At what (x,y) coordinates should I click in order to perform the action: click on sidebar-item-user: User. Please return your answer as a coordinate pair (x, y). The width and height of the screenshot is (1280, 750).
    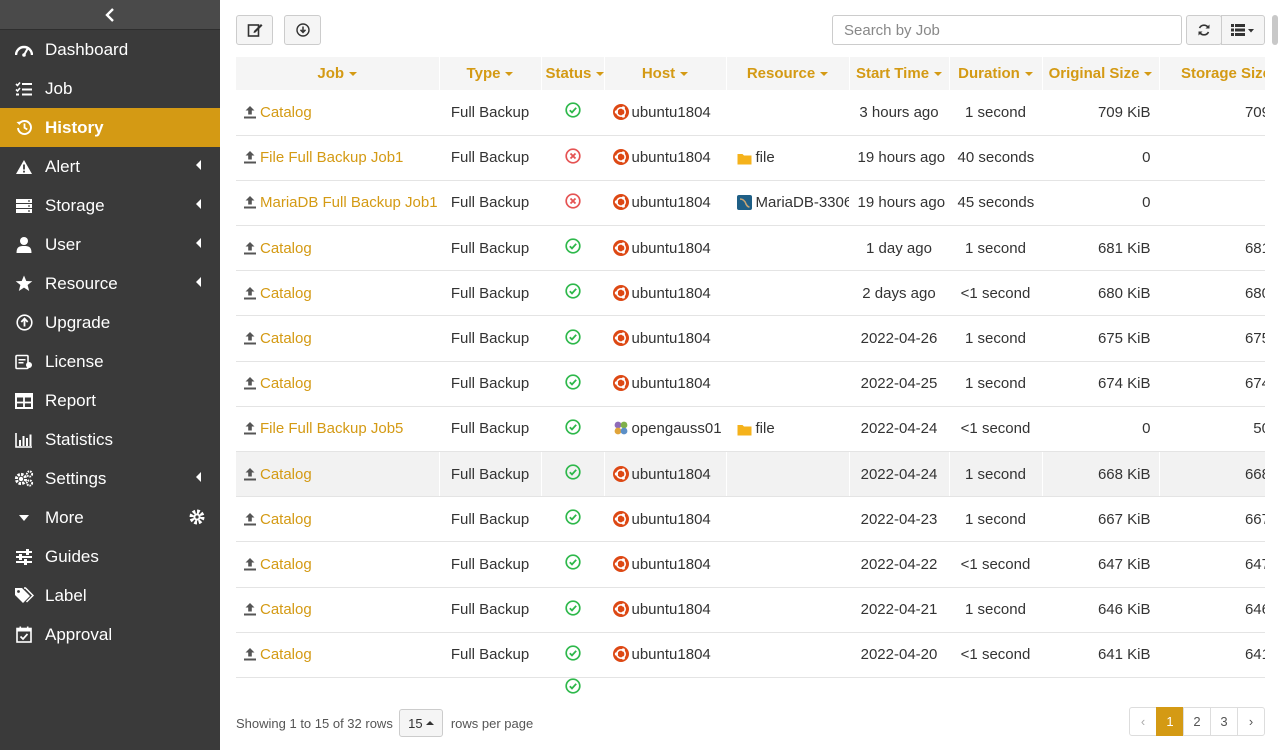
    Looking at the image, I should click on (110, 244).